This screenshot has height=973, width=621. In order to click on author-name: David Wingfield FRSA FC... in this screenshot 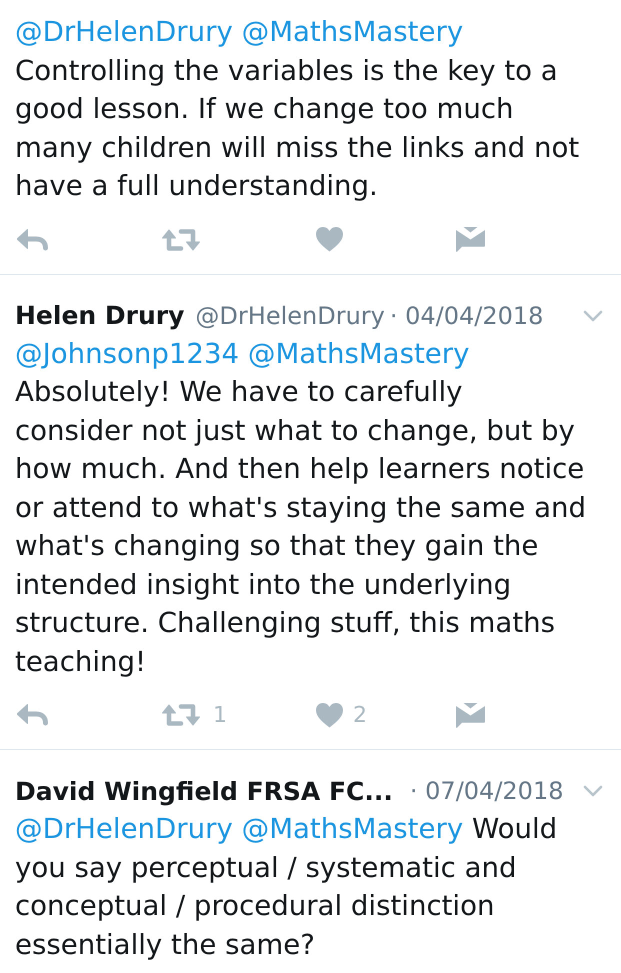, I will do `click(204, 791)`.